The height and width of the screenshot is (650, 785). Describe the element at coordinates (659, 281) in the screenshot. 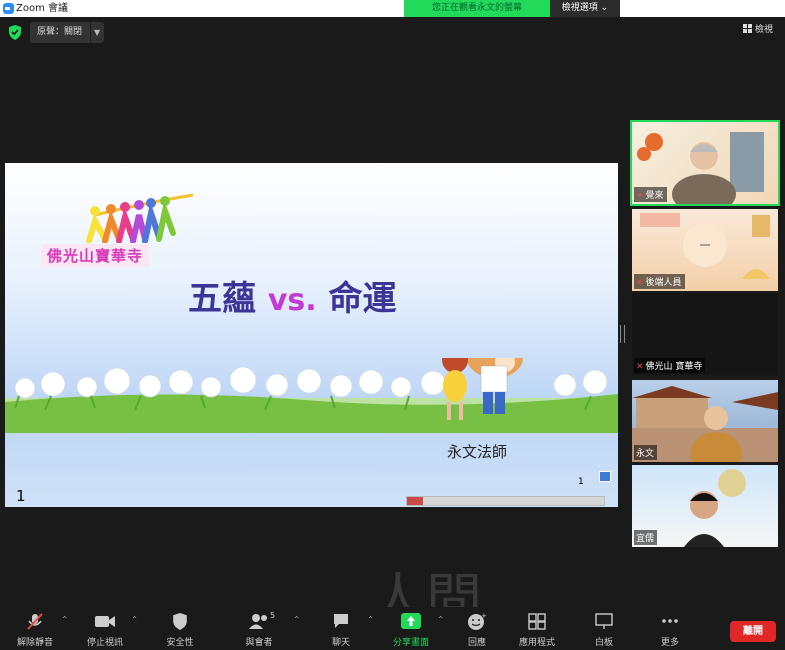

I see `participant-name-label: ✕ 後端人員` at that location.